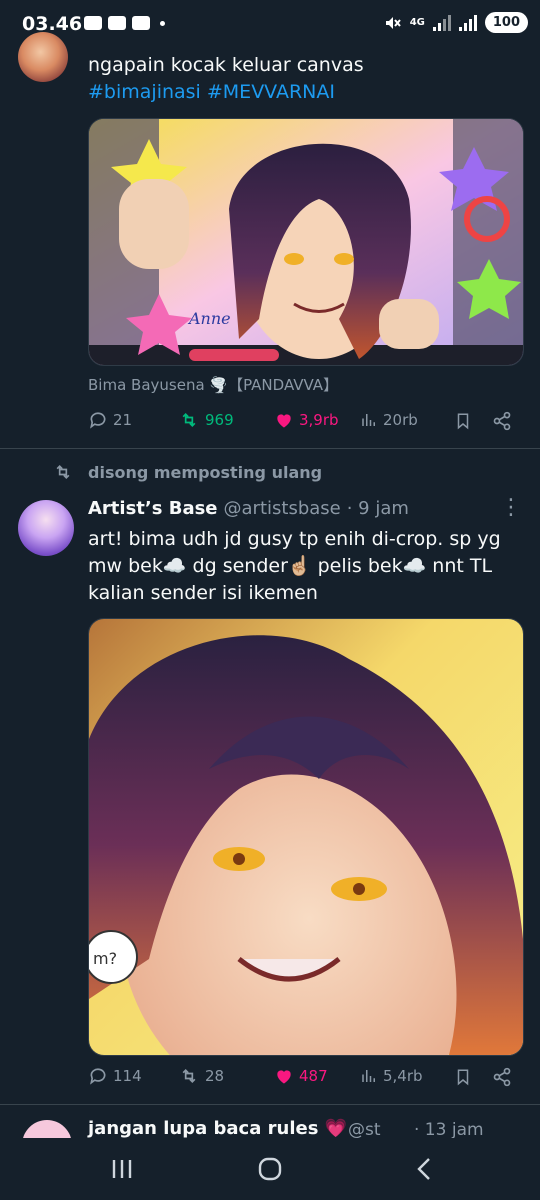 This screenshot has height=1200, width=540. What do you see at coordinates (319, 420) in the screenshot?
I see `like-count: 3,9rb` at bounding box center [319, 420].